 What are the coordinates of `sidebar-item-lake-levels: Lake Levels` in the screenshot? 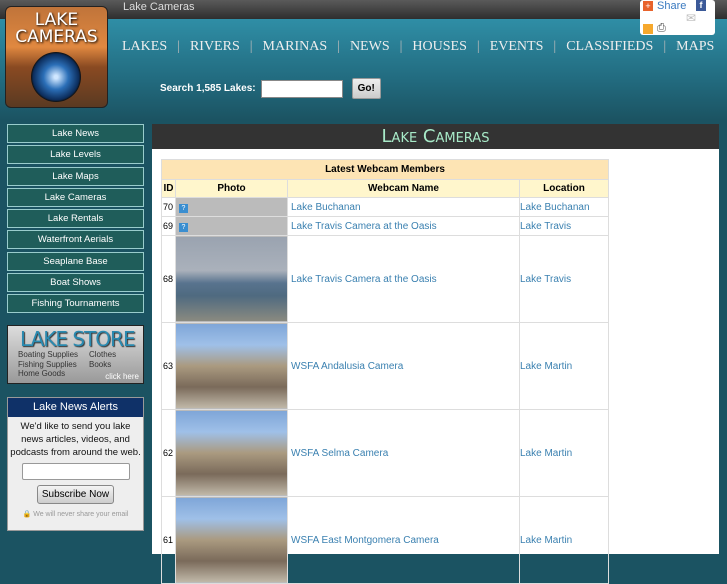 It's located at (75, 155).